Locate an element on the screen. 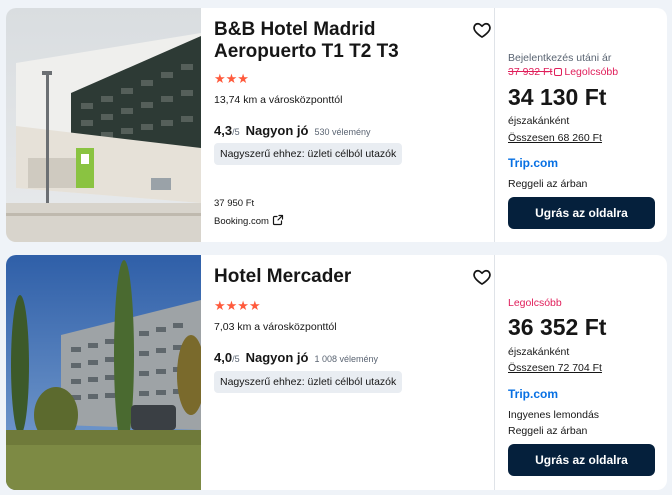 Image resolution: width=672 pixels, height=495 pixels. deal-checkbox-icon is located at coordinates (558, 72).